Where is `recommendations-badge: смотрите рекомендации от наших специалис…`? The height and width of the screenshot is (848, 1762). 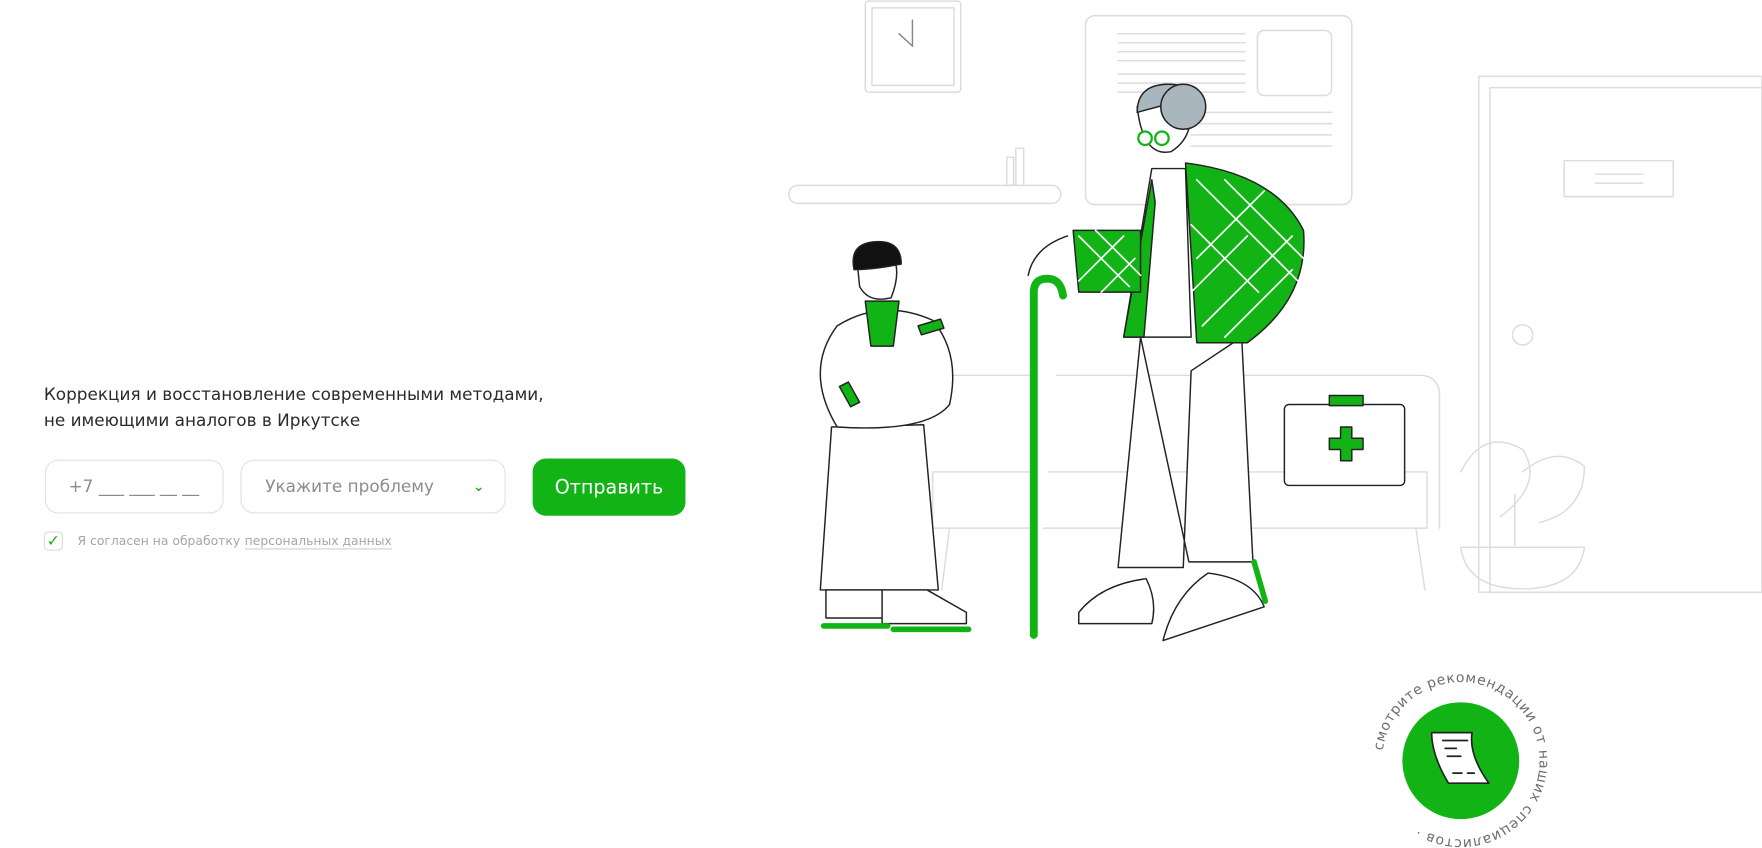
recommendations-badge: смотрите рекомендации от наших специалис… is located at coordinates (1461, 759).